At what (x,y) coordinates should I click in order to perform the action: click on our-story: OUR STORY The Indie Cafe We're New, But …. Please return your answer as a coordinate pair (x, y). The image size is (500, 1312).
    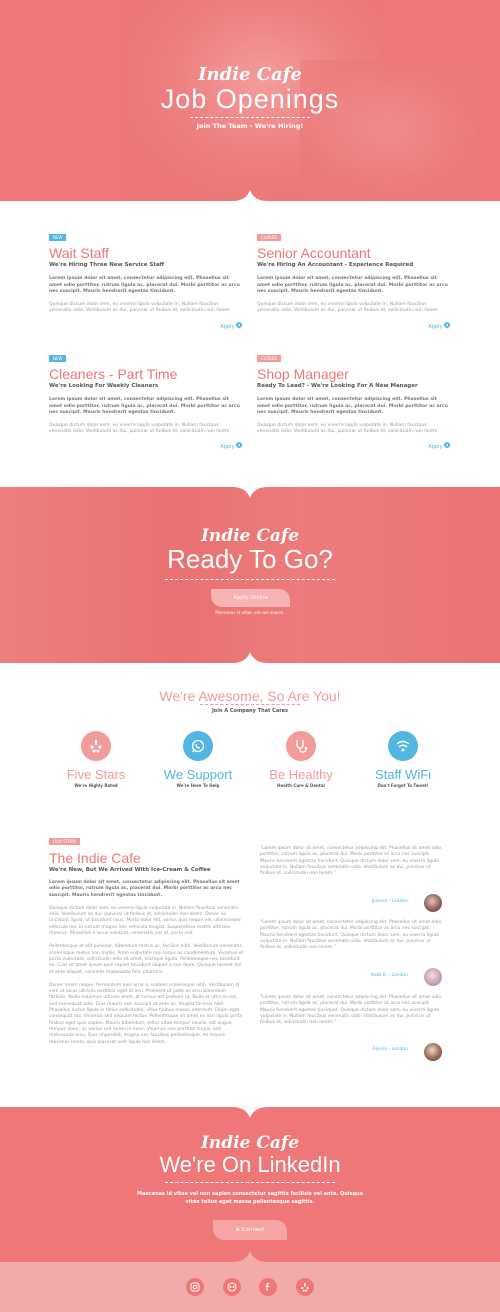
    Looking at the image, I should click on (147, 937).